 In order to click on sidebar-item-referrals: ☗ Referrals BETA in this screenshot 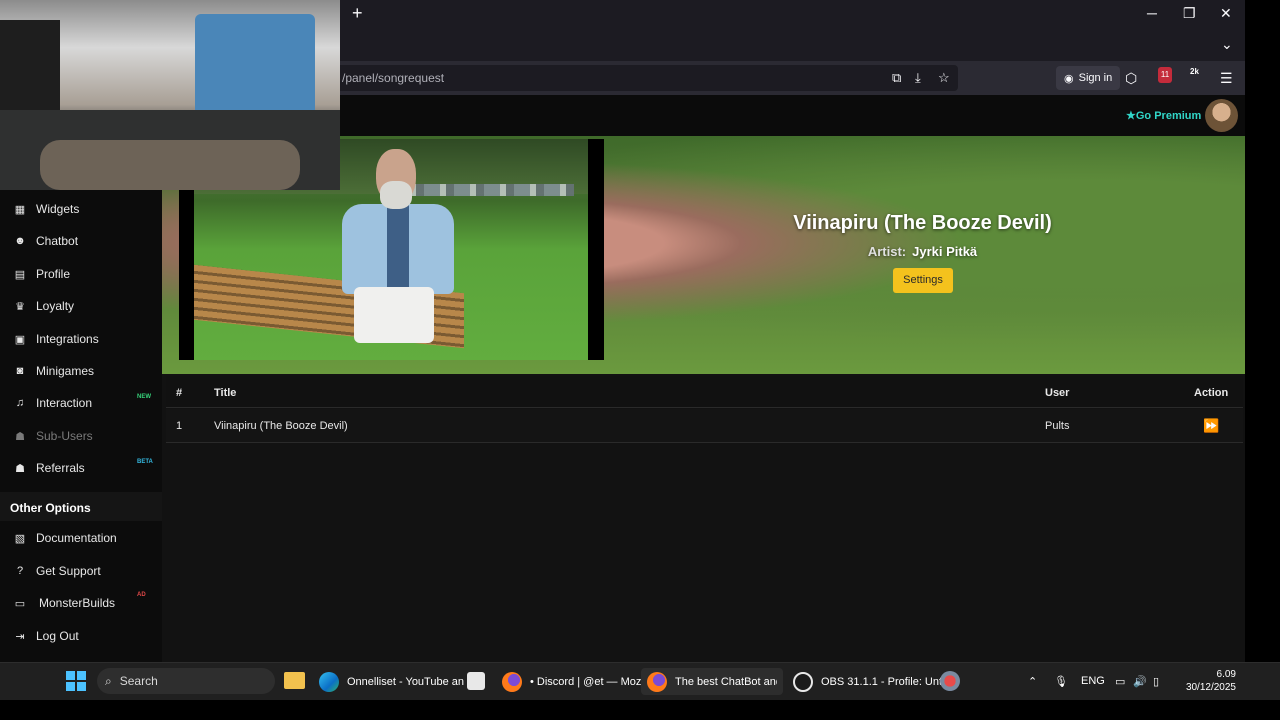, I will do `click(81, 468)`.